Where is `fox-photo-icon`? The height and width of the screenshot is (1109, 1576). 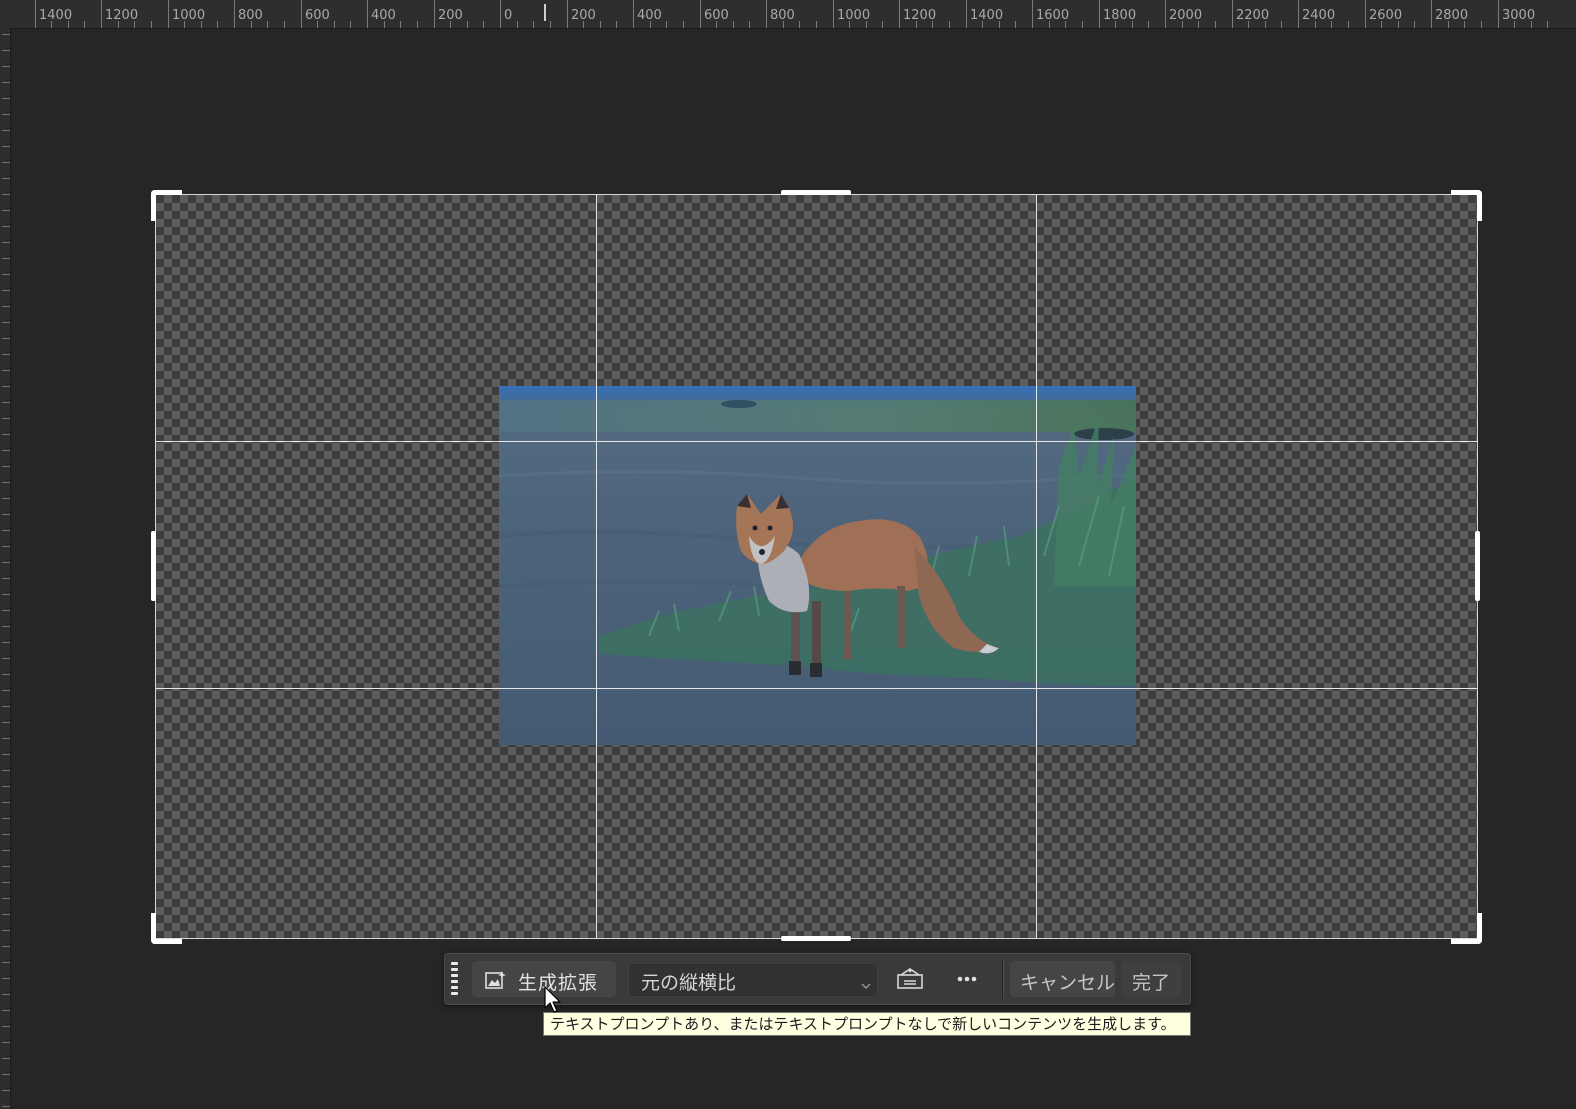
fox-photo-icon is located at coordinates (817, 565).